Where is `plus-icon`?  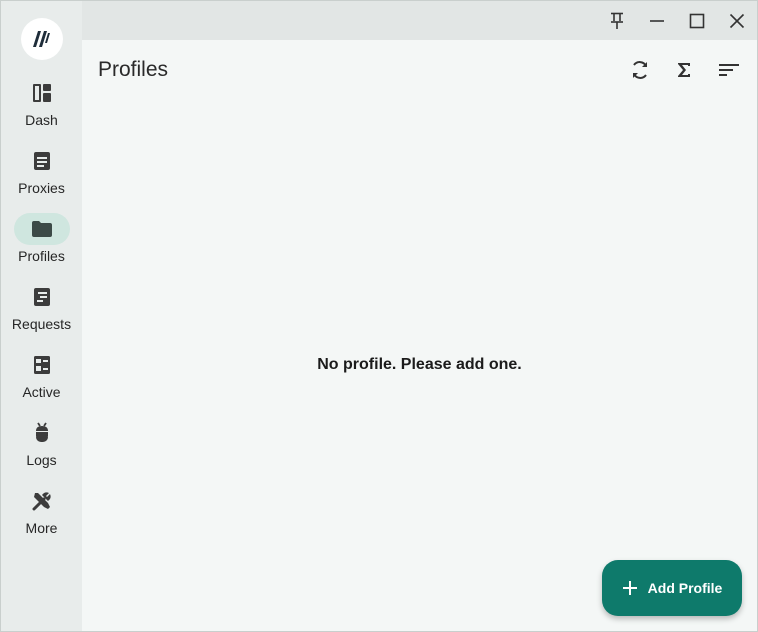
plus-icon is located at coordinates (629, 588).